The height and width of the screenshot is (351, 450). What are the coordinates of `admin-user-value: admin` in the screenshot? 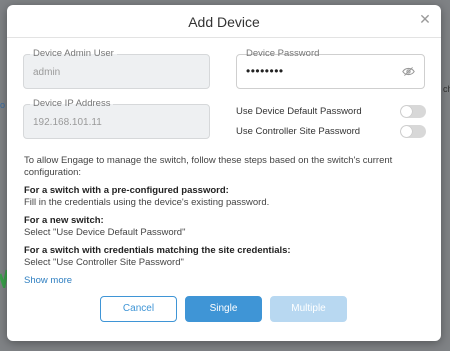 It's located at (47, 72).